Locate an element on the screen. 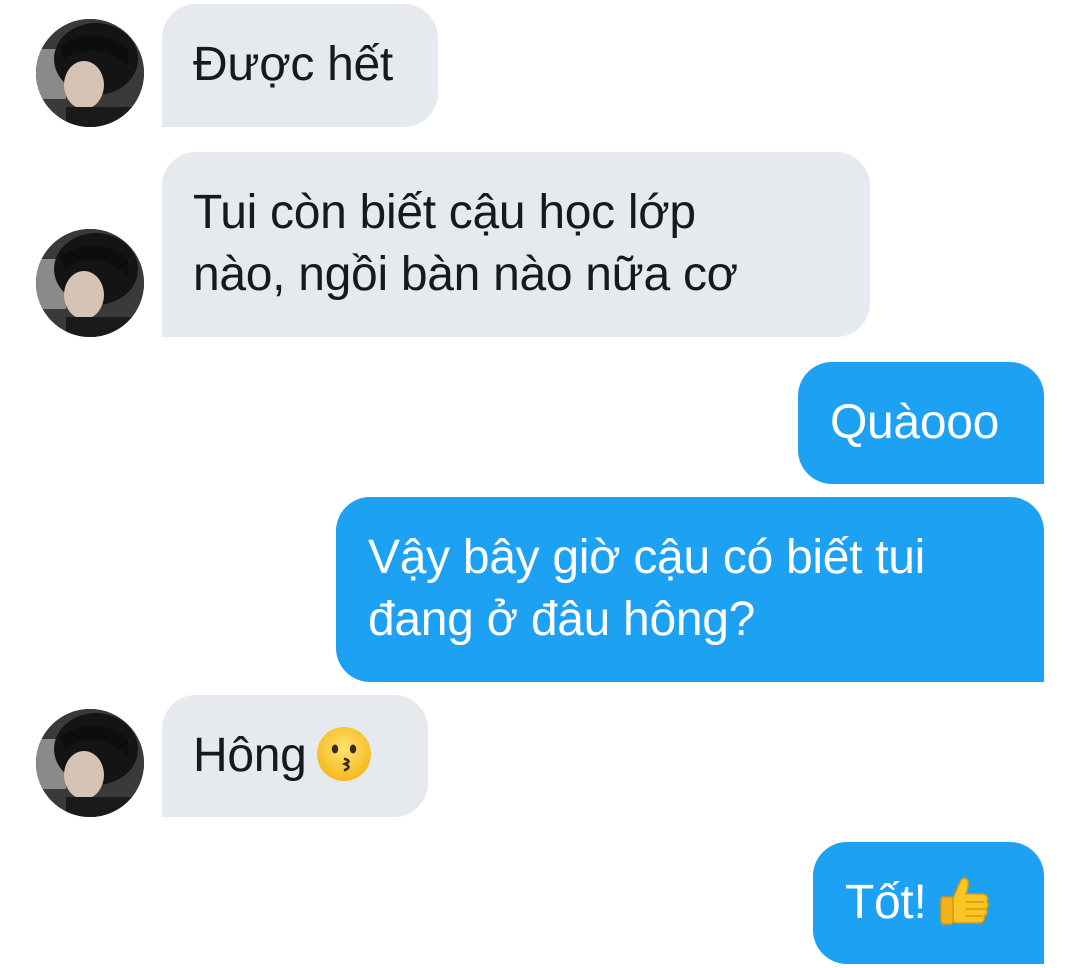  message-text-line: Tui còn biết cậu học lớp is located at coordinates (444, 212).